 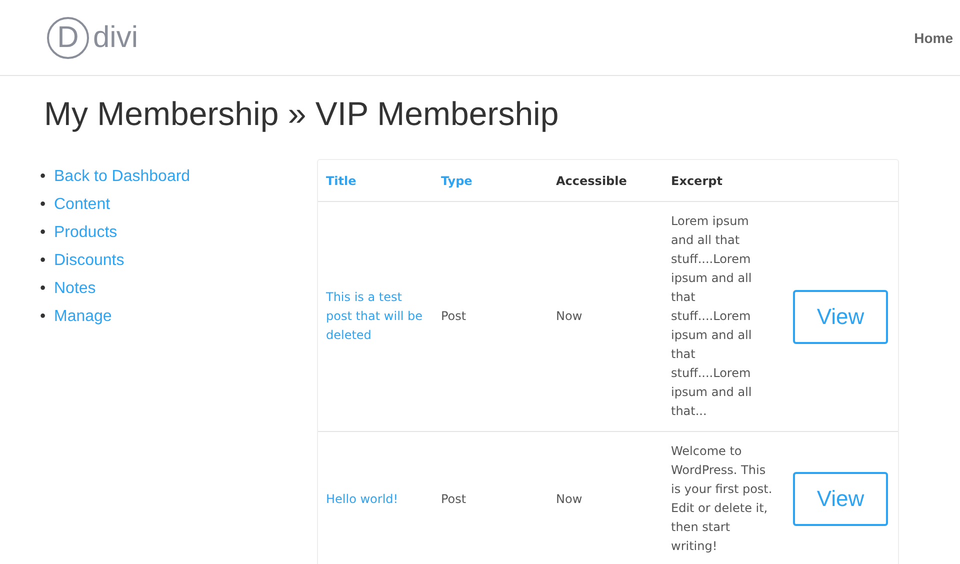 I want to click on column-header-link: Title, so click(x=341, y=181).